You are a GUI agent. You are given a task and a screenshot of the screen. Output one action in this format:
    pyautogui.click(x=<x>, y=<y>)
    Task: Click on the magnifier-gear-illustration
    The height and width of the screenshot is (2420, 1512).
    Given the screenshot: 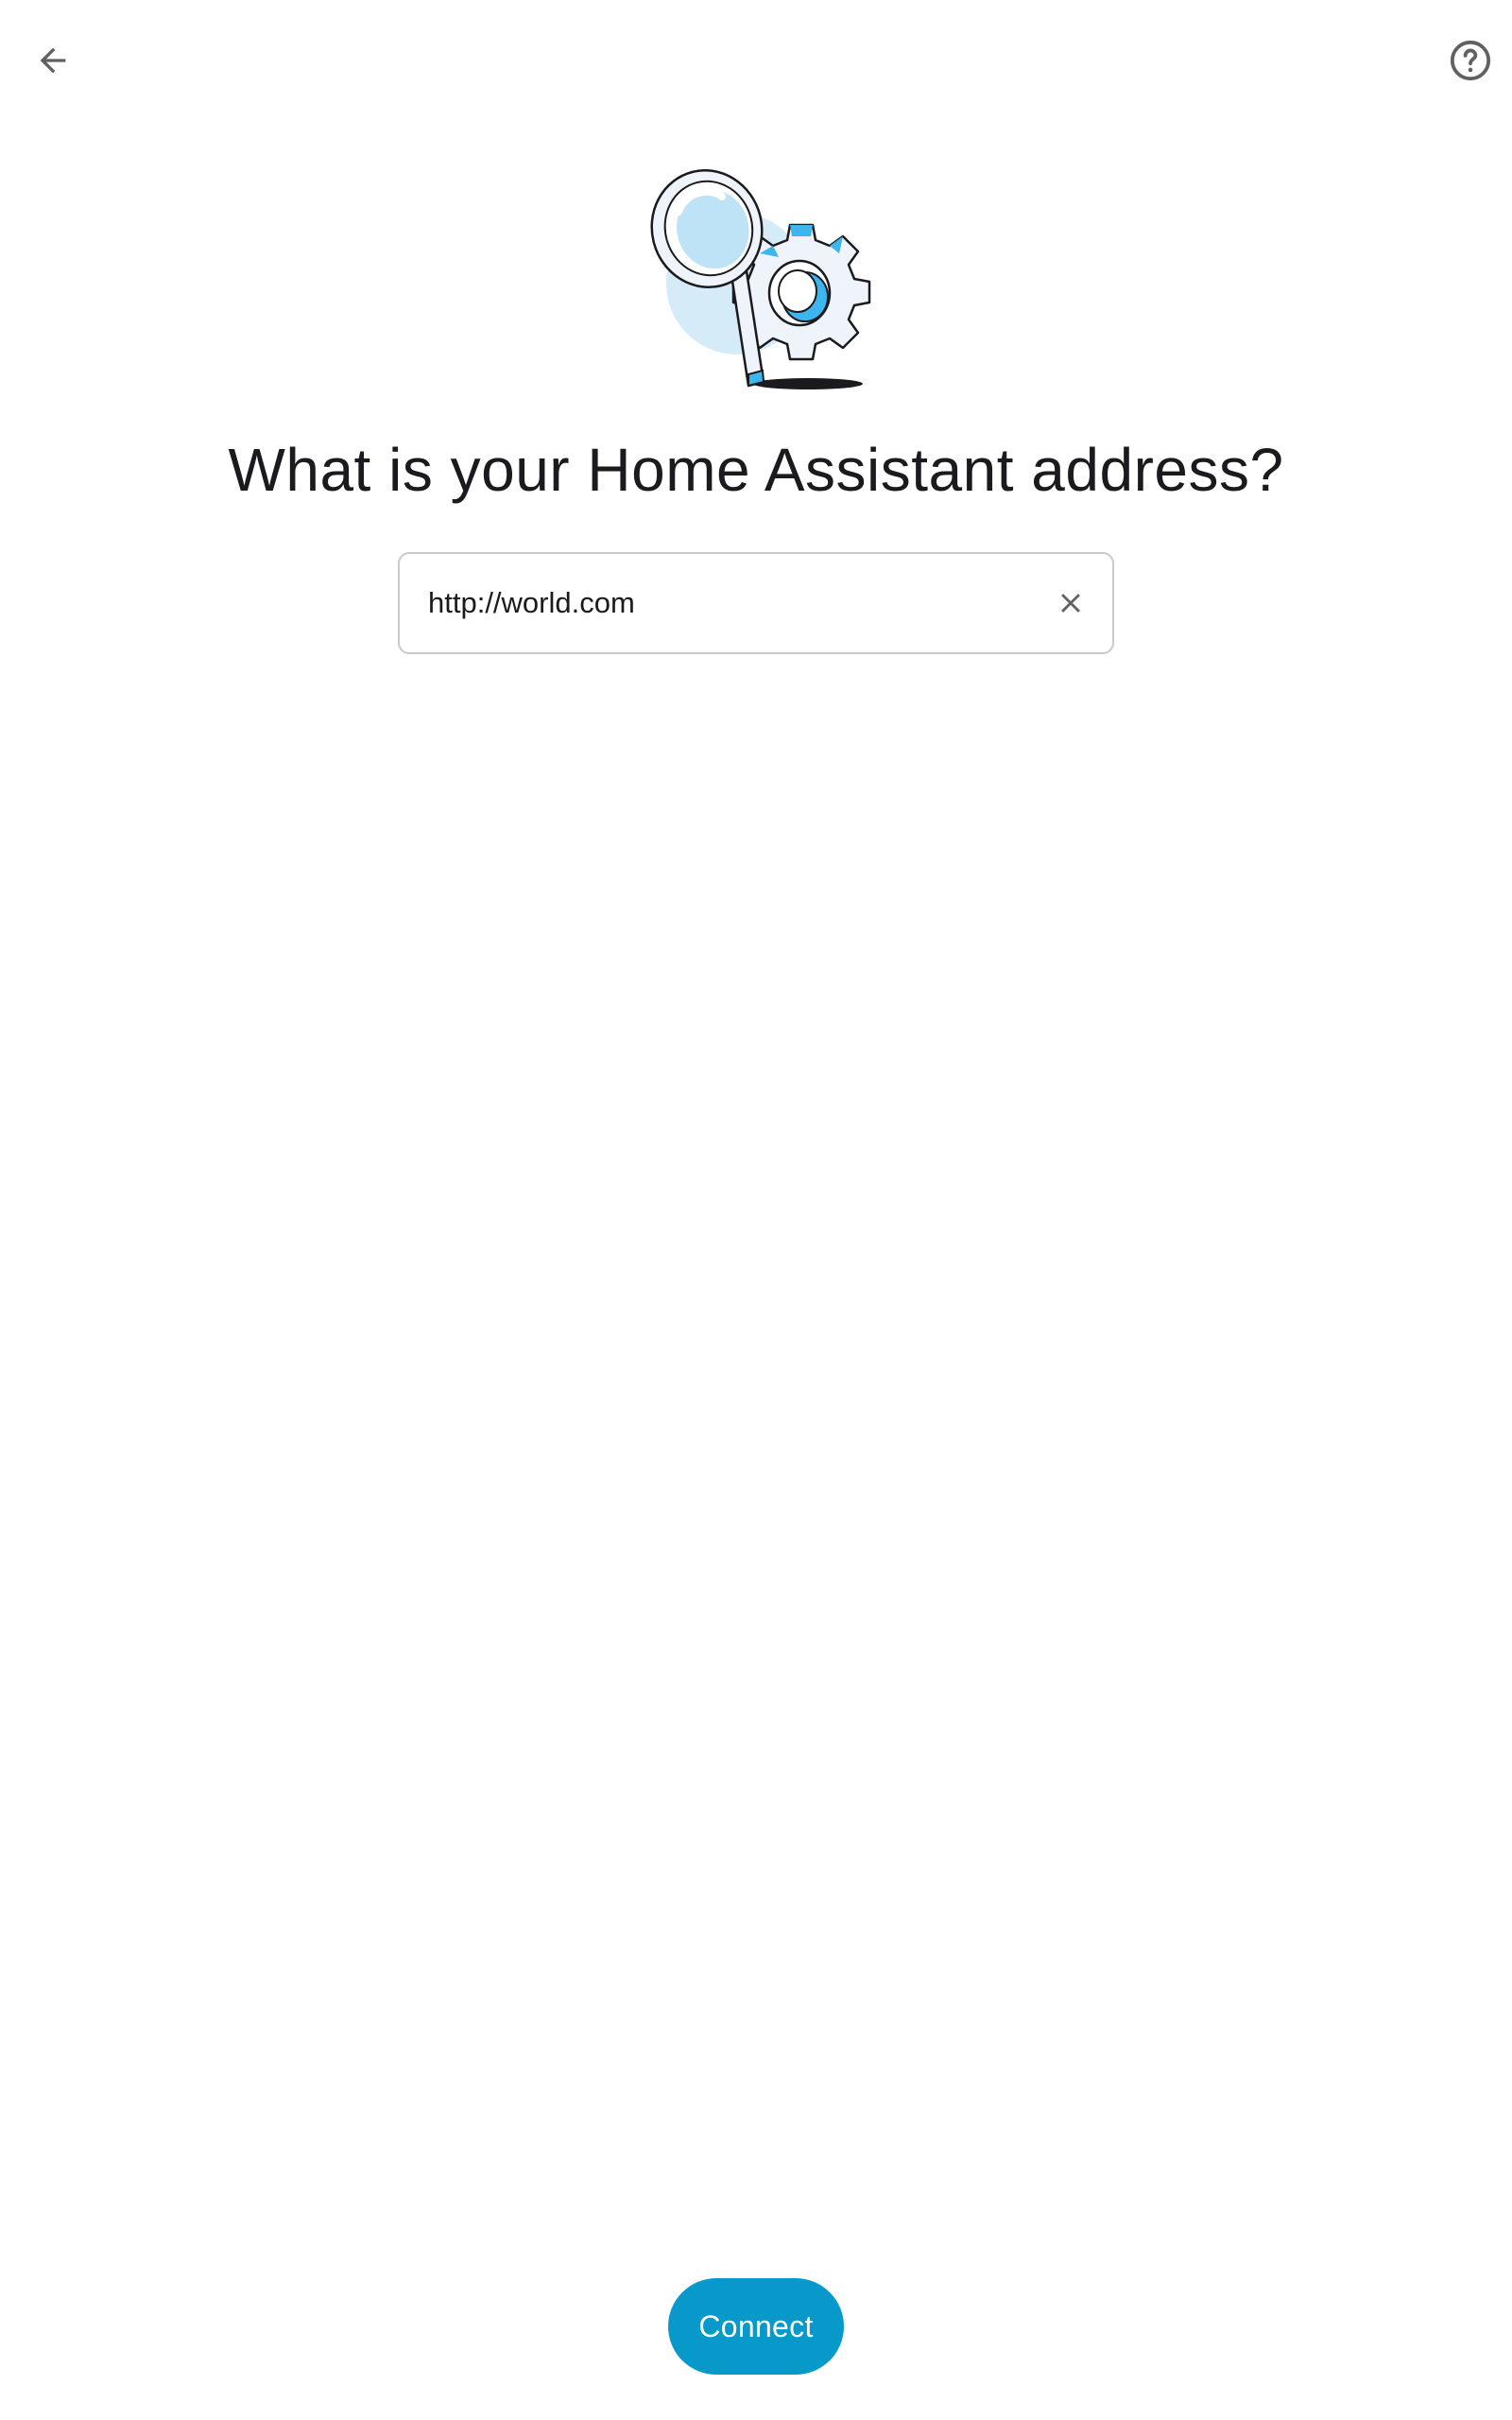 What is the action you would take?
    pyautogui.click(x=765, y=279)
    